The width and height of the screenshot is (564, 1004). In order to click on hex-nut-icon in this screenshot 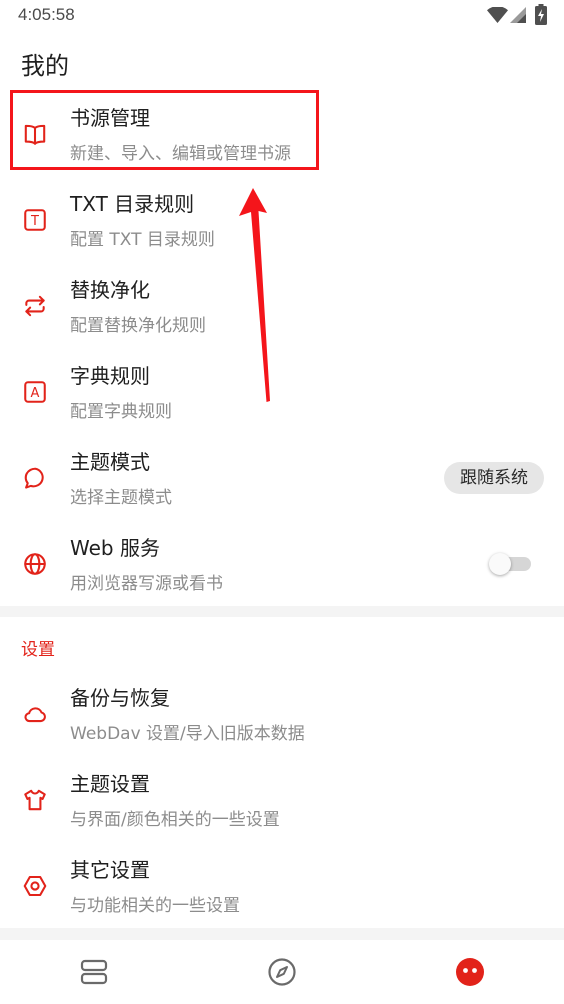, I will do `click(35, 886)`.